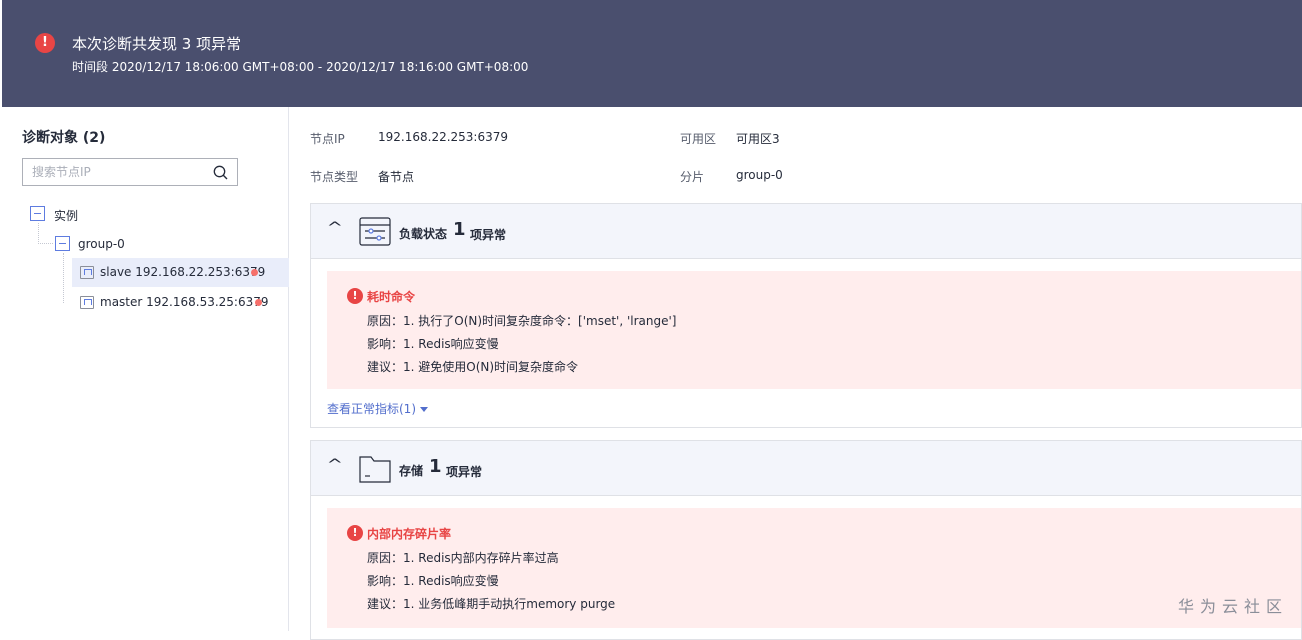 This screenshot has width=1302, height=640. I want to click on tree-node-slave: slave 192.168.22.253:6379, so click(180, 272).